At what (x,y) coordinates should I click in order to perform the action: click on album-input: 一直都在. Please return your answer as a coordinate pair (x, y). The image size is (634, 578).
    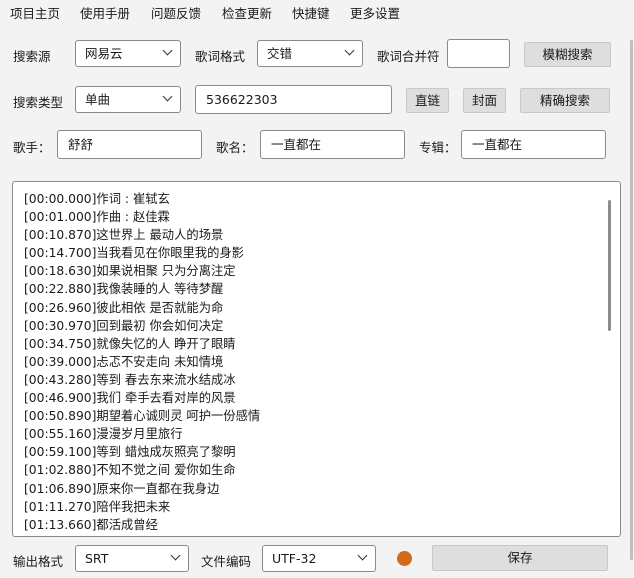
    Looking at the image, I should click on (533, 144).